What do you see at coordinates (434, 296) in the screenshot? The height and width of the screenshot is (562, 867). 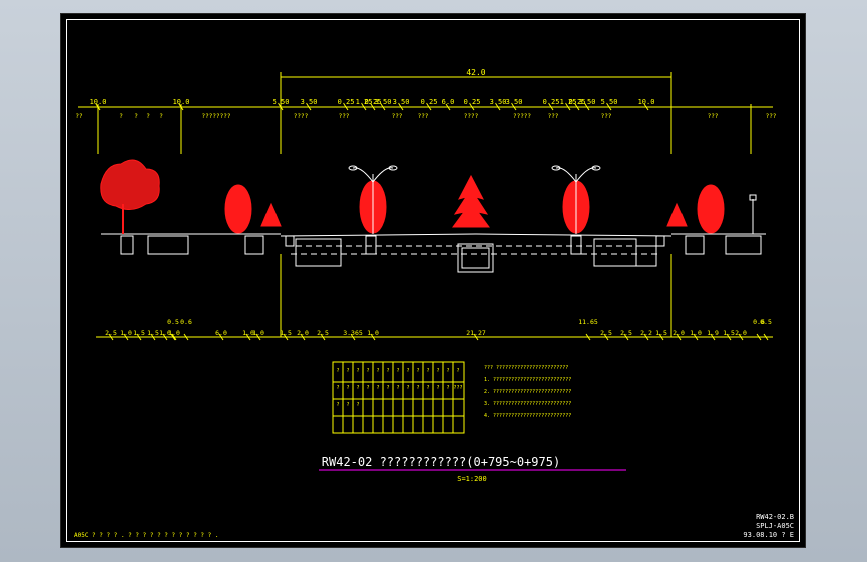 I see `bottom-dimension-line` at bounding box center [434, 296].